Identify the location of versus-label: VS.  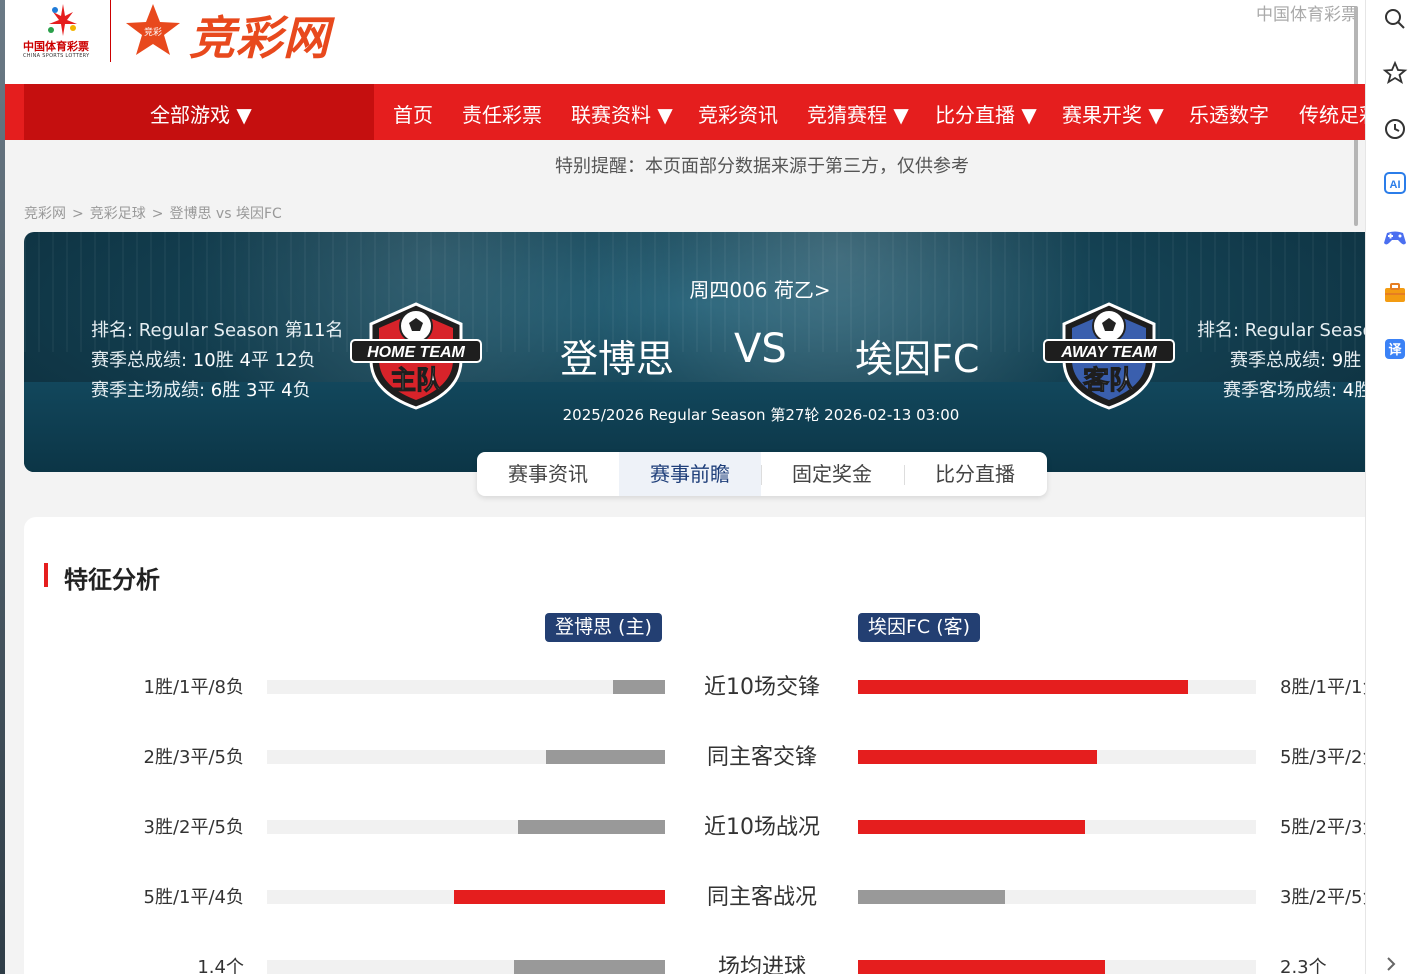
(760, 349).